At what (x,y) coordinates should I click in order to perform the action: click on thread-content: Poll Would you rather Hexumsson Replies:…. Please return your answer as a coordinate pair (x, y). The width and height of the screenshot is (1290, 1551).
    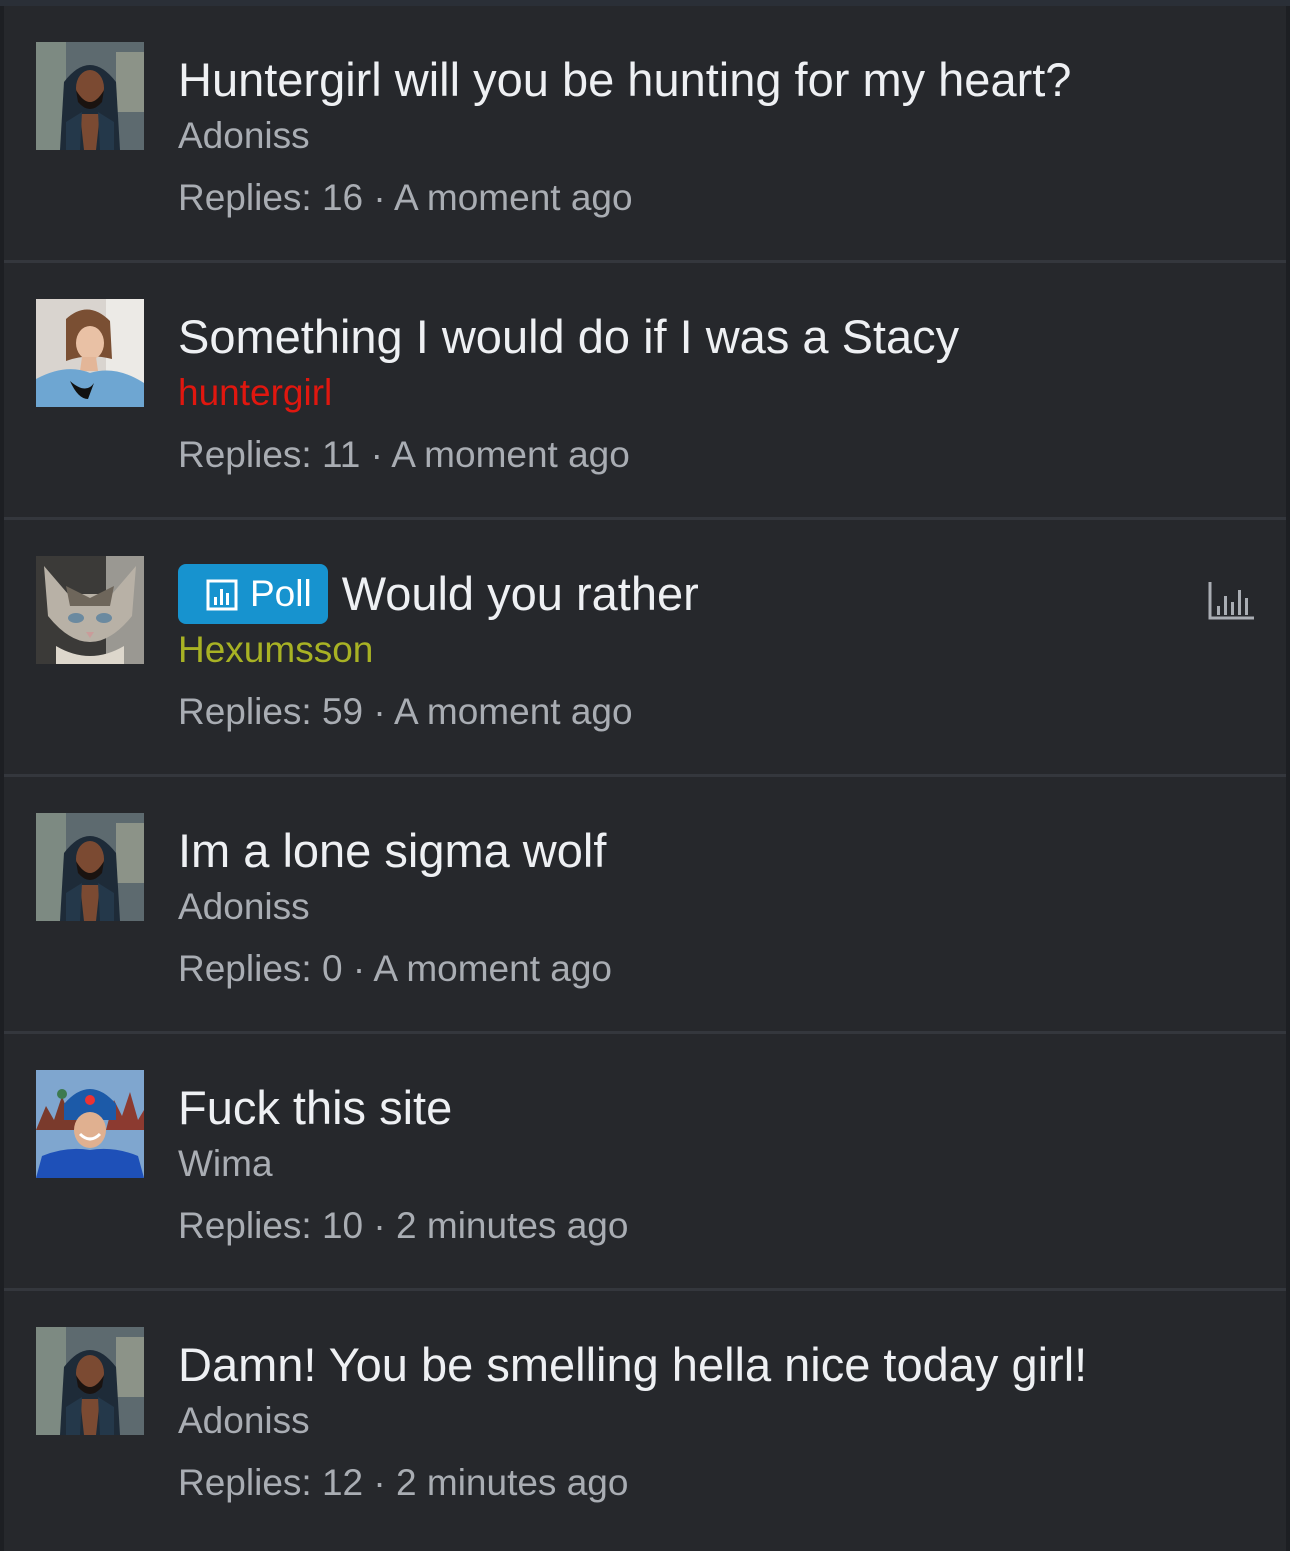
    Looking at the image, I should click on (717, 650).